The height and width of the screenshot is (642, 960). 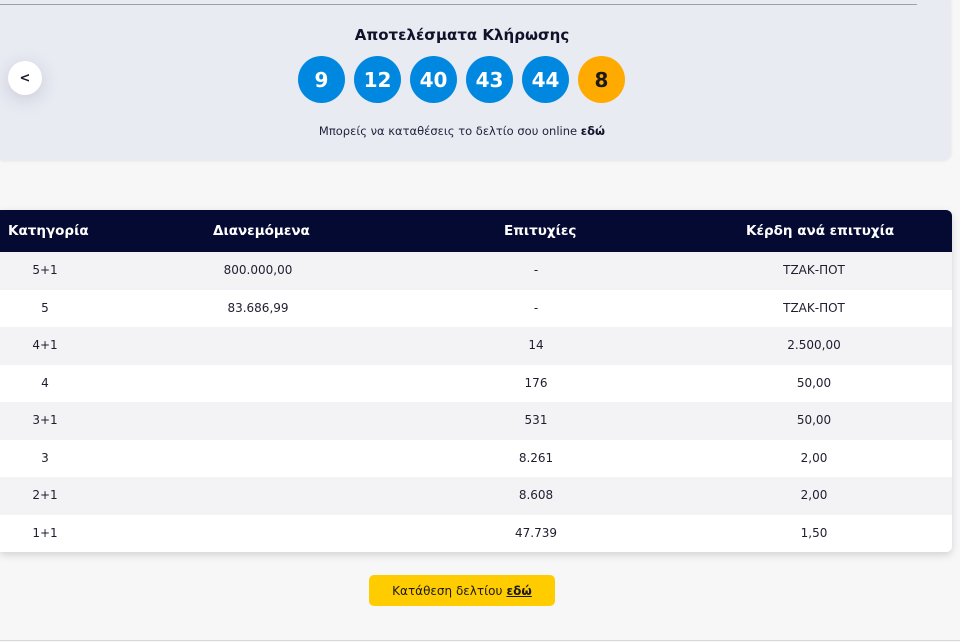 I want to click on table-row: 3+1 531 50,00, so click(x=476, y=421).